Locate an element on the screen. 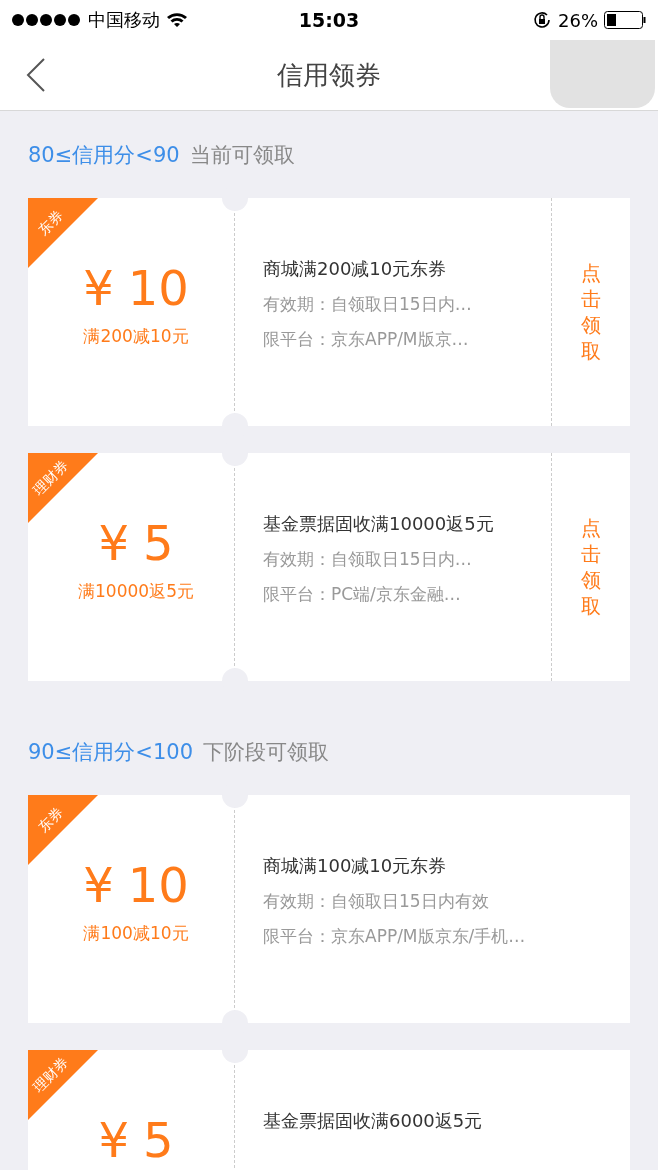 This screenshot has width=658, height=1170. rotation-lock-icon is located at coordinates (542, 20).